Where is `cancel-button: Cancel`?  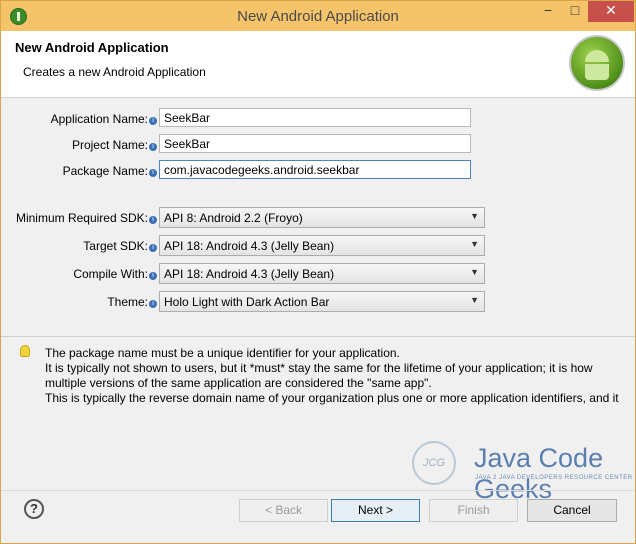 cancel-button: Cancel is located at coordinates (572, 510).